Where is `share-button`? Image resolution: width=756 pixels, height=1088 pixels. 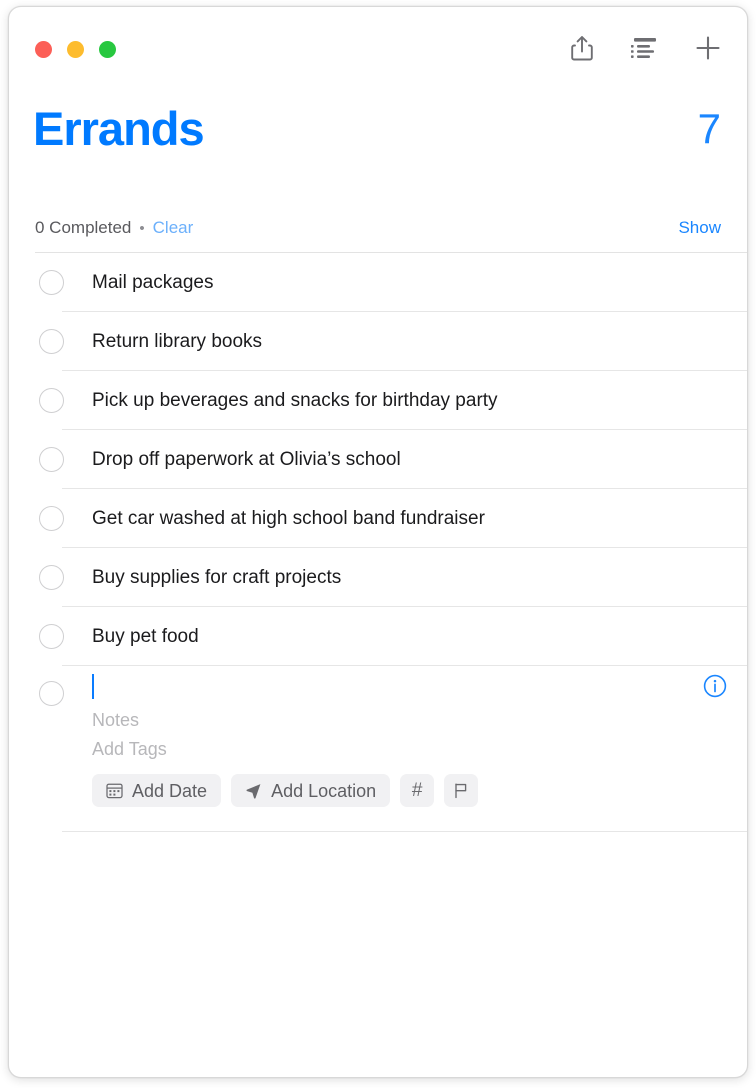
share-button is located at coordinates (582, 48).